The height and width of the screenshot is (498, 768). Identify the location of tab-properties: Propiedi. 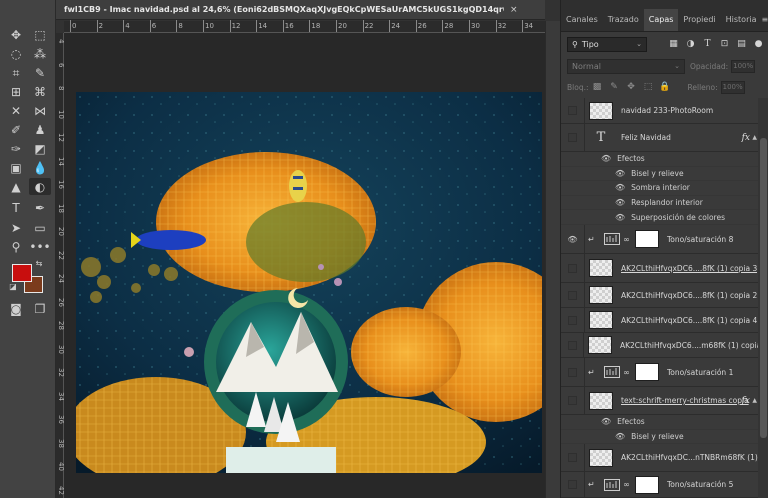
(699, 20).